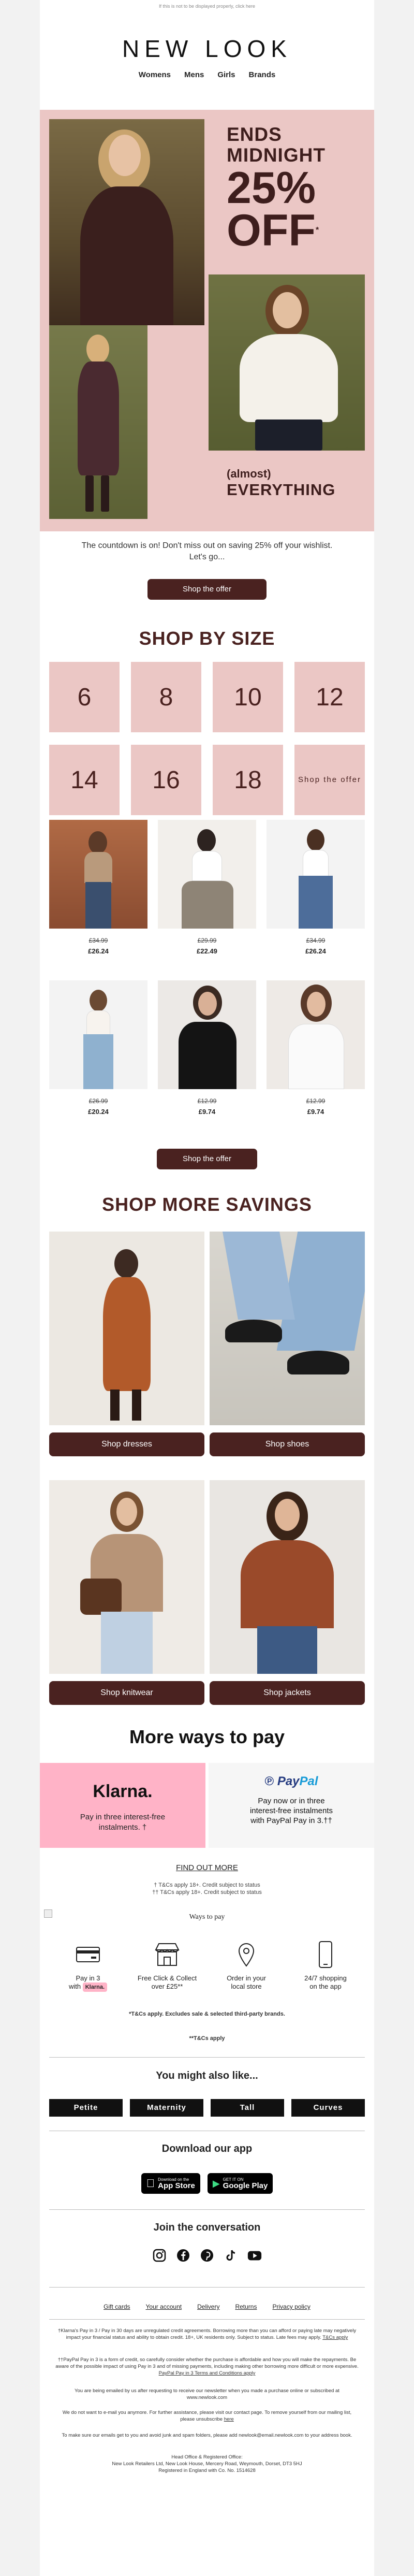 This screenshot has width=414, height=2576. What do you see at coordinates (98, 1101) in the screenshot?
I see `was-price: £26.99` at bounding box center [98, 1101].